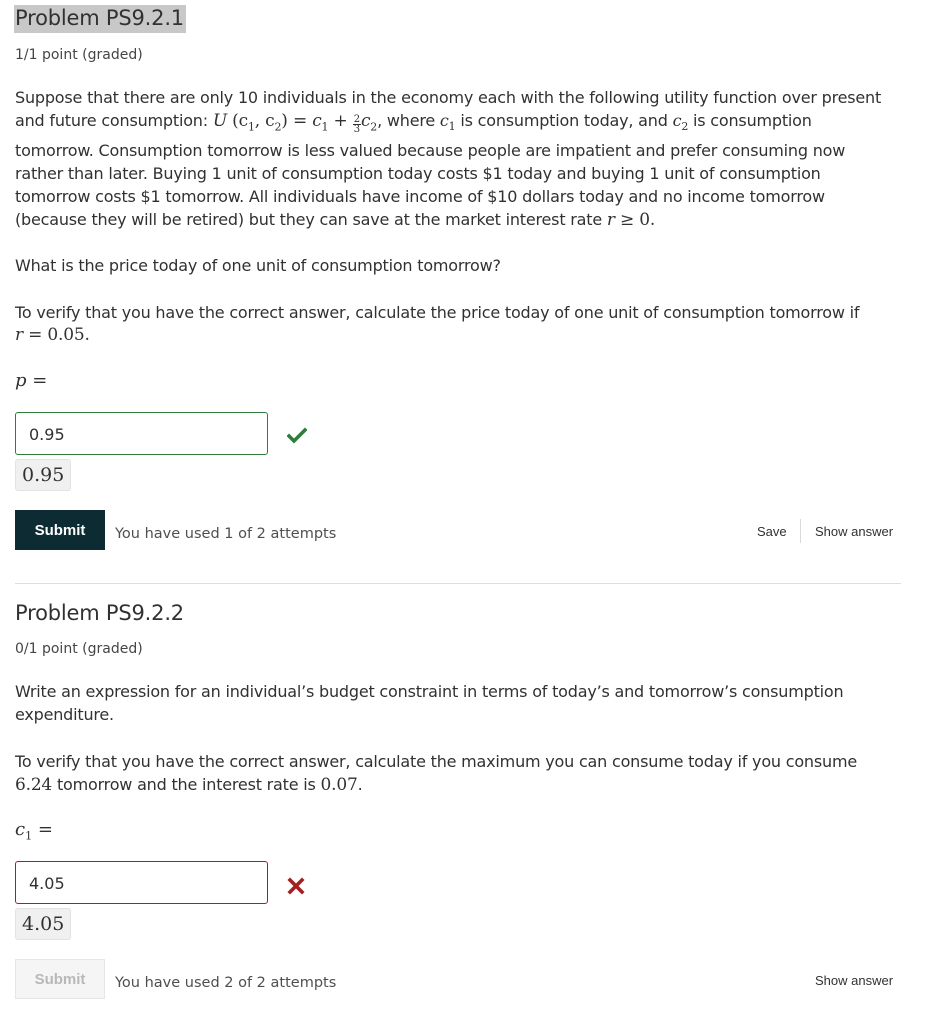 Image resolution: width=928 pixels, height=1017 pixels. What do you see at coordinates (64, 715) in the screenshot?
I see `question-line-2: expenditure.` at bounding box center [64, 715].